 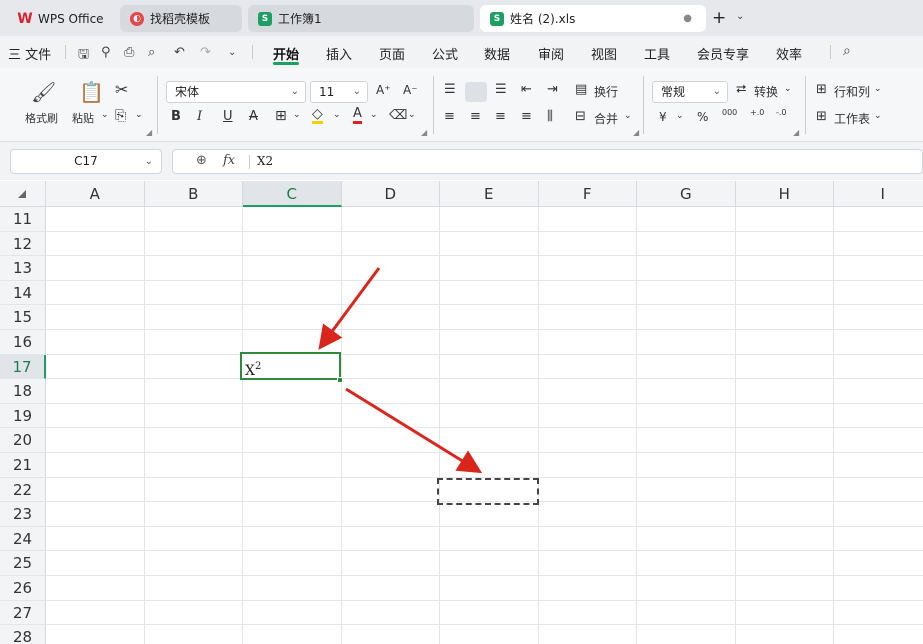 What do you see at coordinates (199, 116) in the screenshot?
I see `italic-button: I` at bounding box center [199, 116].